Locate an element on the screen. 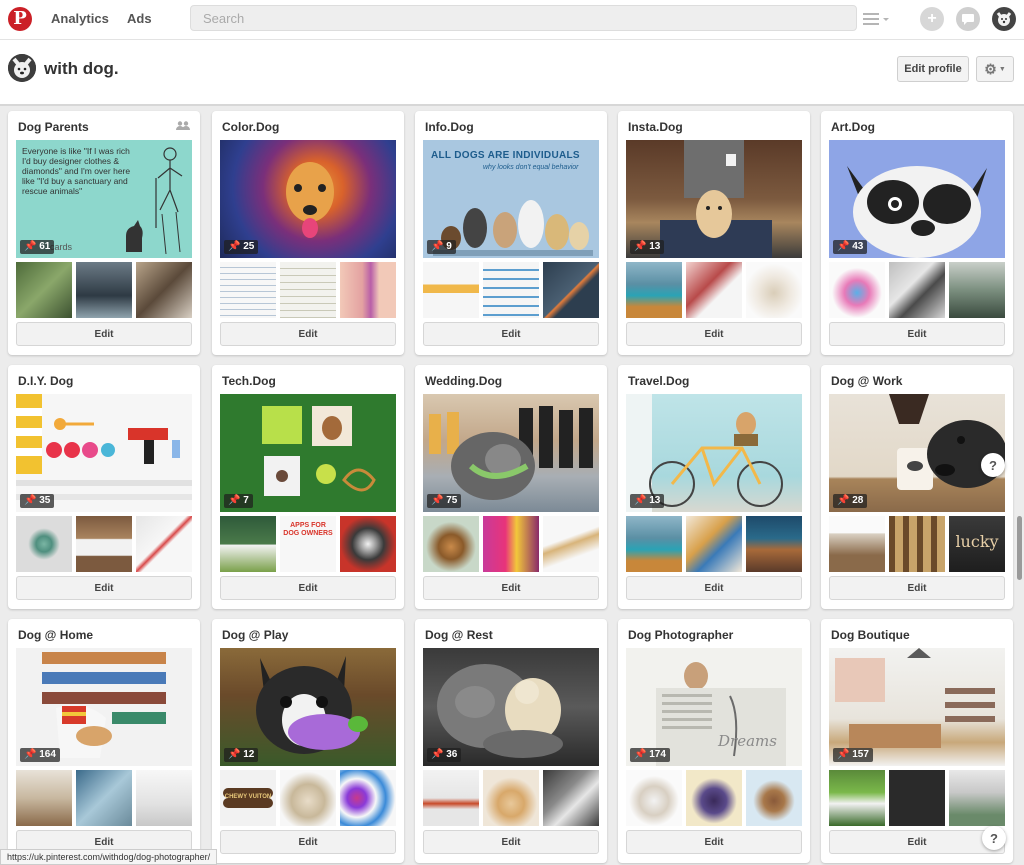 The height and width of the screenshot is (865, 1024). analytics-link: Analytics is located at coordinates (80, 18).